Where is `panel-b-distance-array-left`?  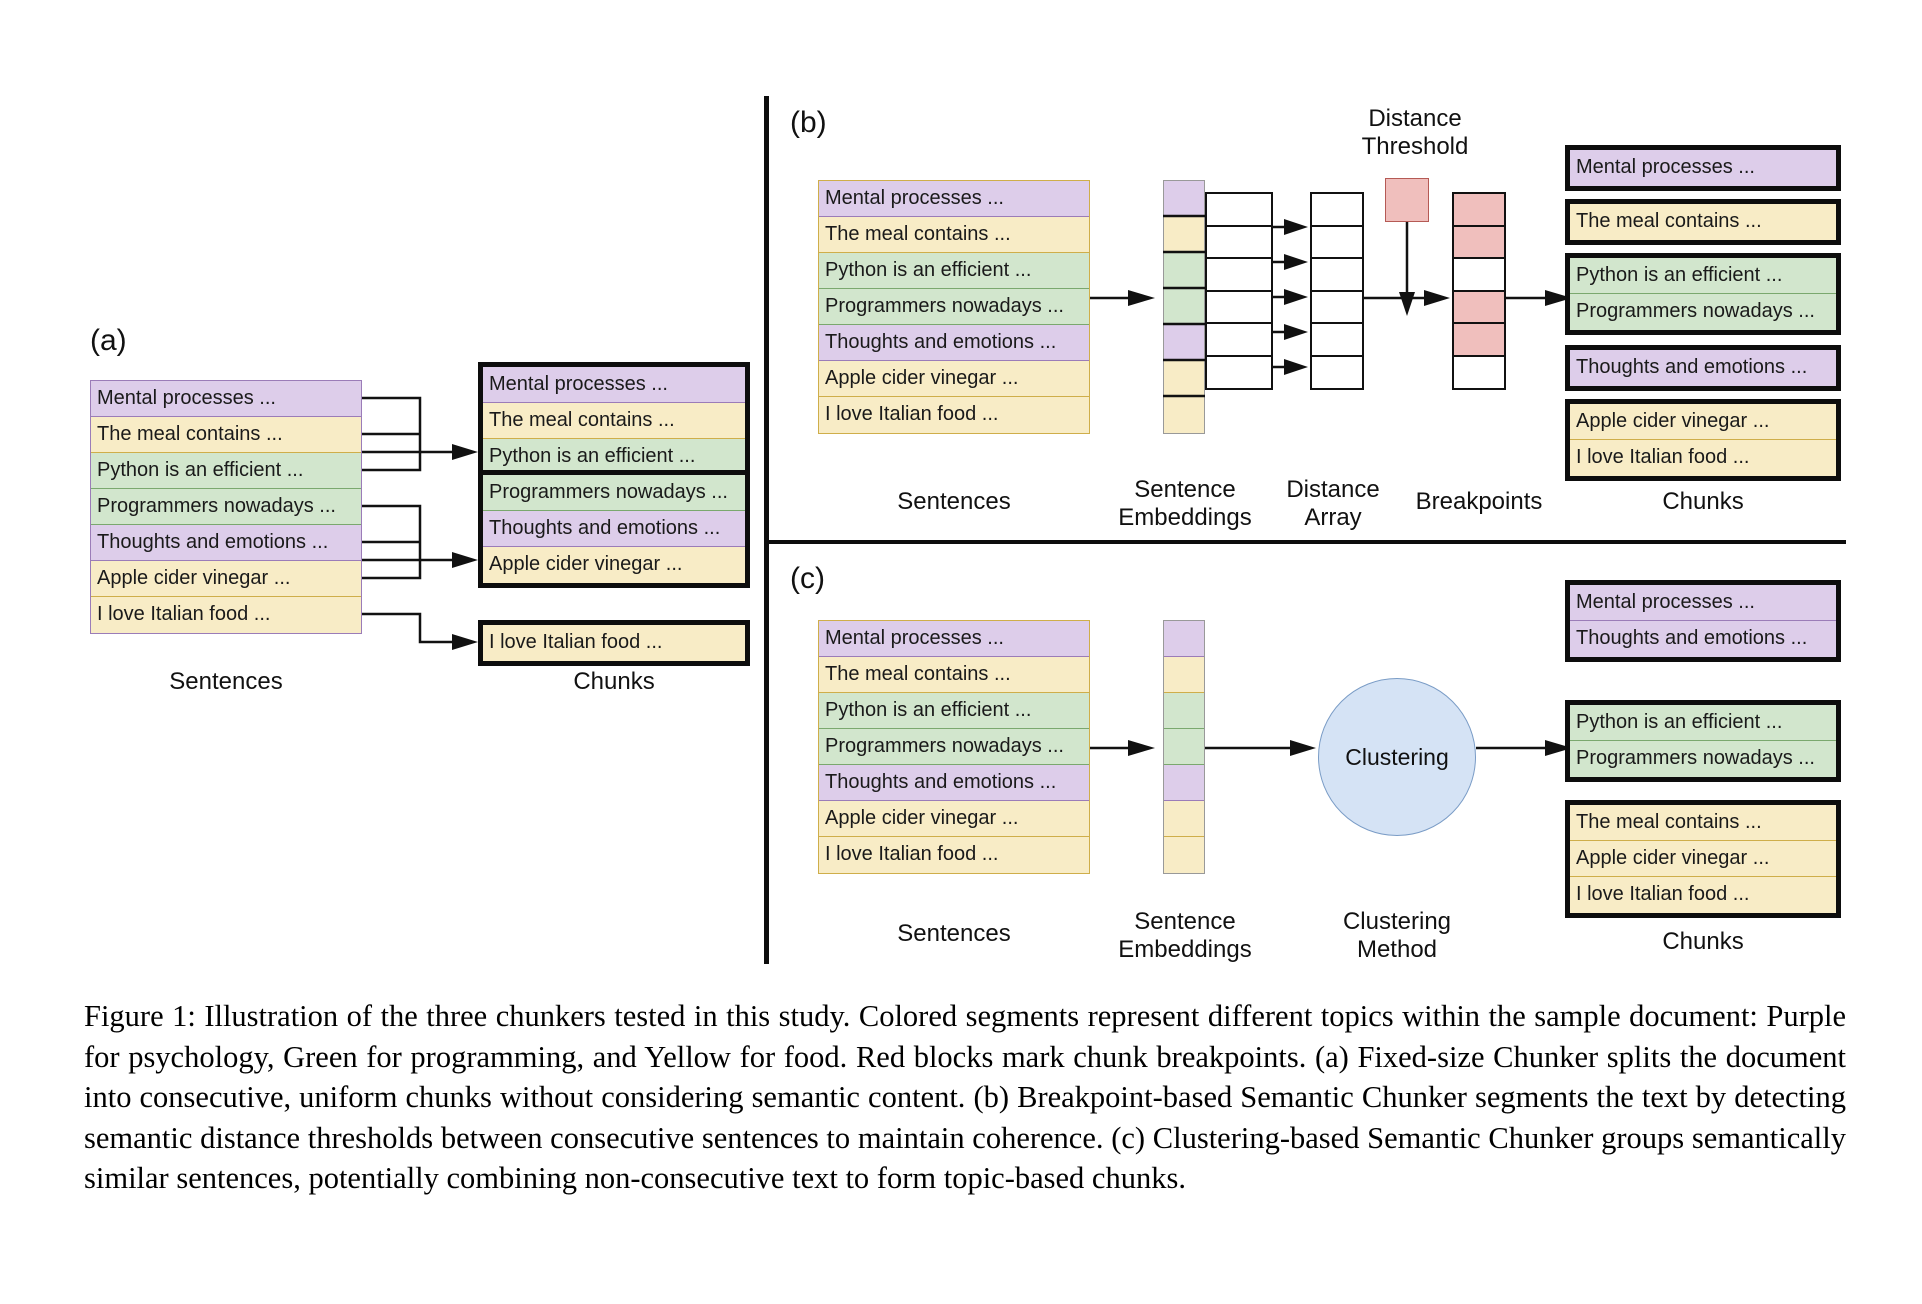
panel-b-distance-array-left is located at coordinates (1239, 291).